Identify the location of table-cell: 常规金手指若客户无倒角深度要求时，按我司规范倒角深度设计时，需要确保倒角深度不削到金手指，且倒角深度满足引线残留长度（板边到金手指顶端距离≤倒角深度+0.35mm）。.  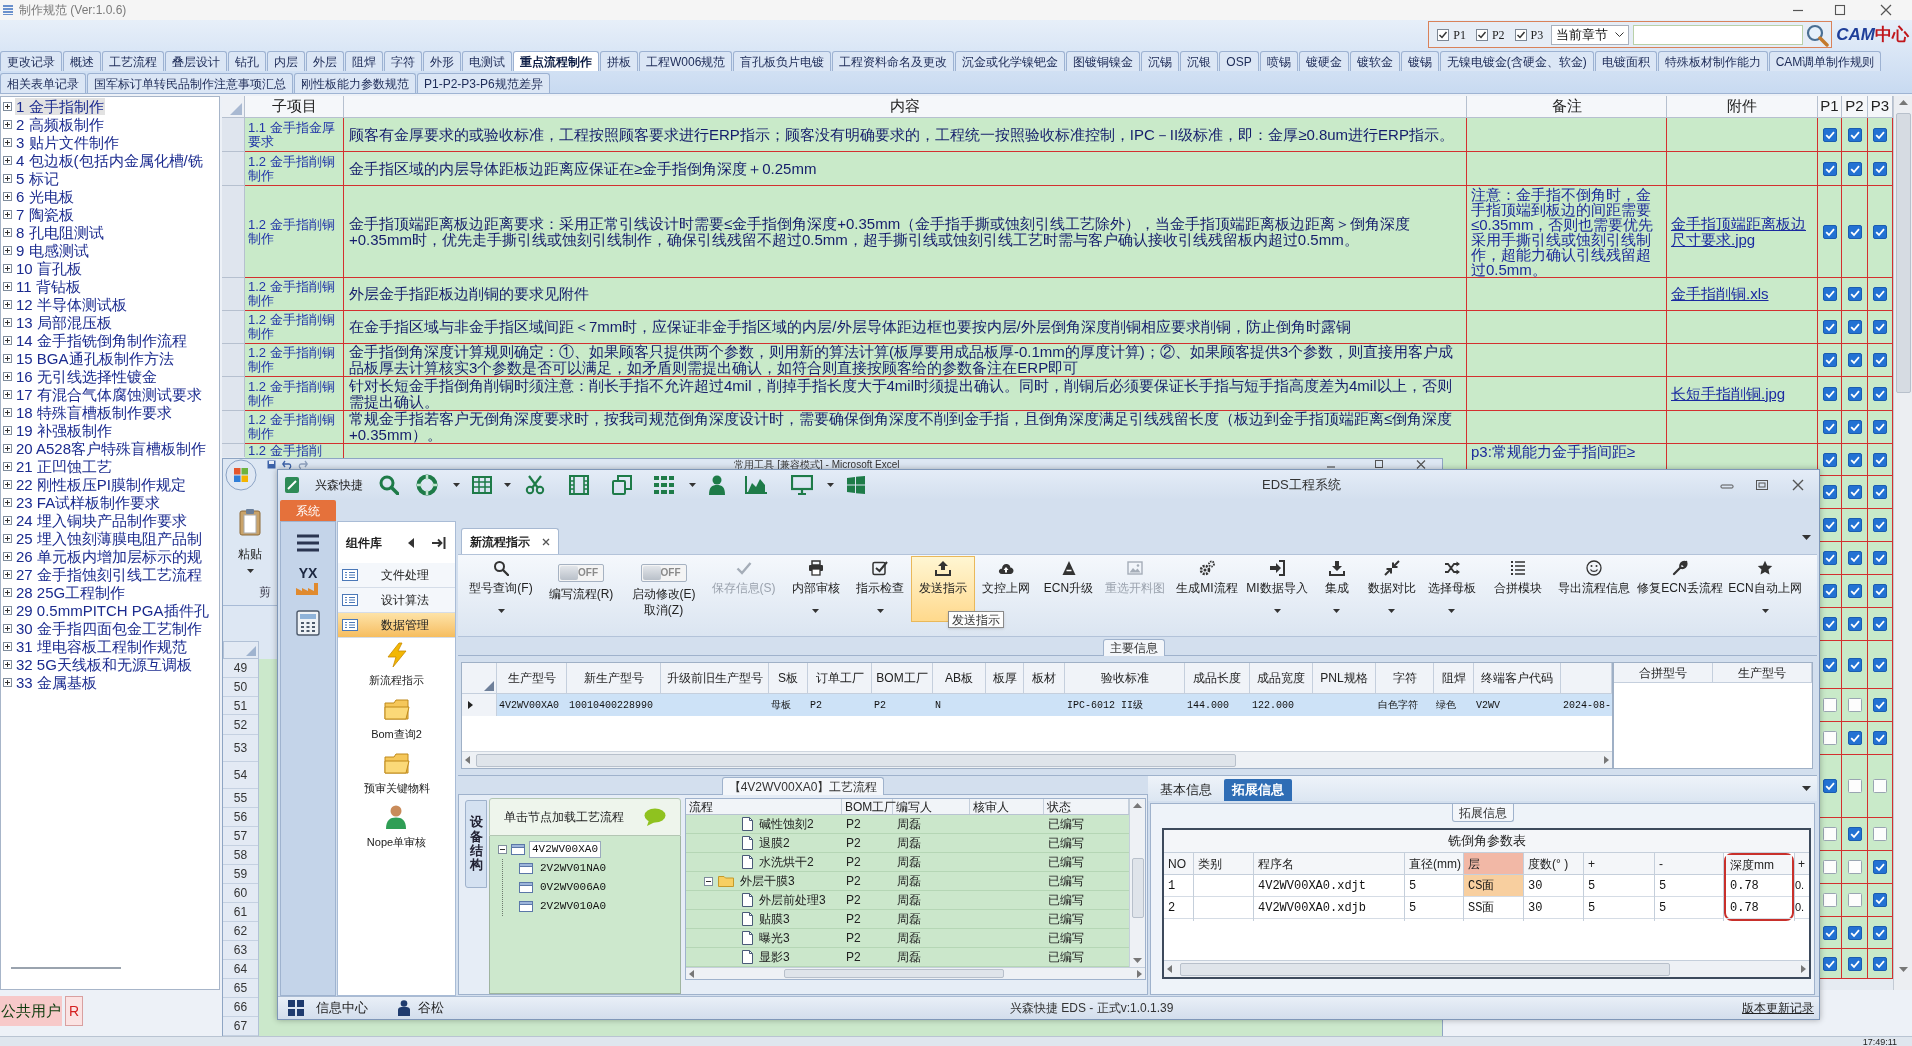
(905, 427).